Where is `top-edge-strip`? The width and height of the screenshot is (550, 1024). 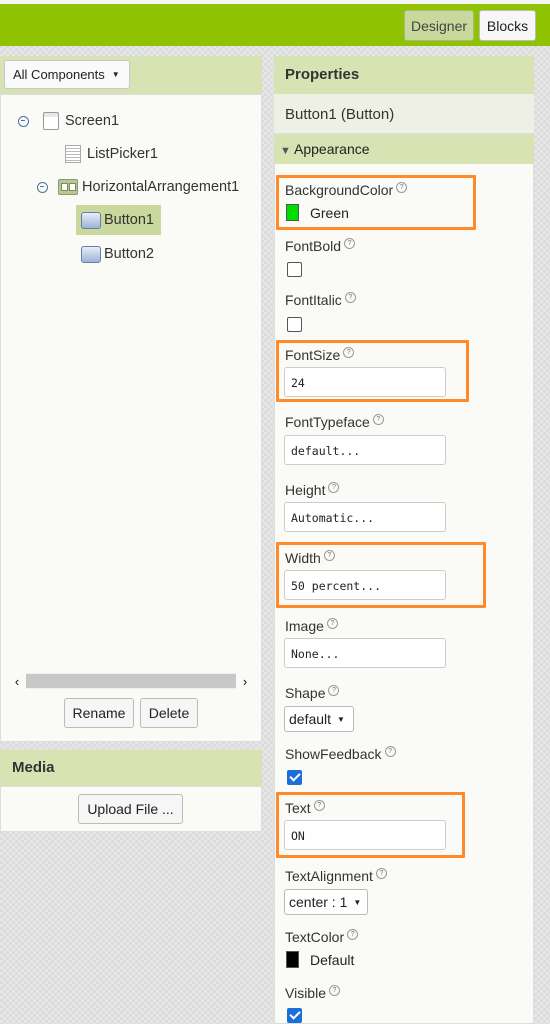
top-edge-strip is located at coordinates (275, 2).